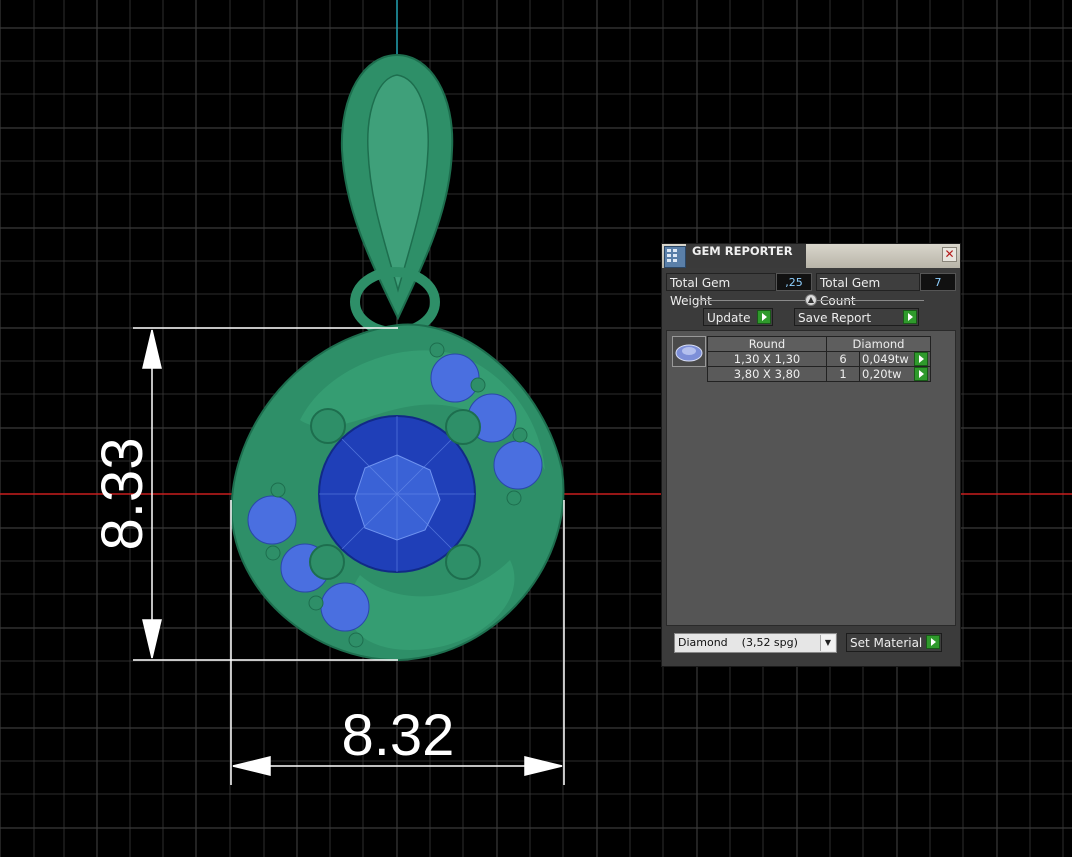  Describe the element at coordinates (938, 282) in the screenshot. I see `total-gem-count-value: 7` at that location.